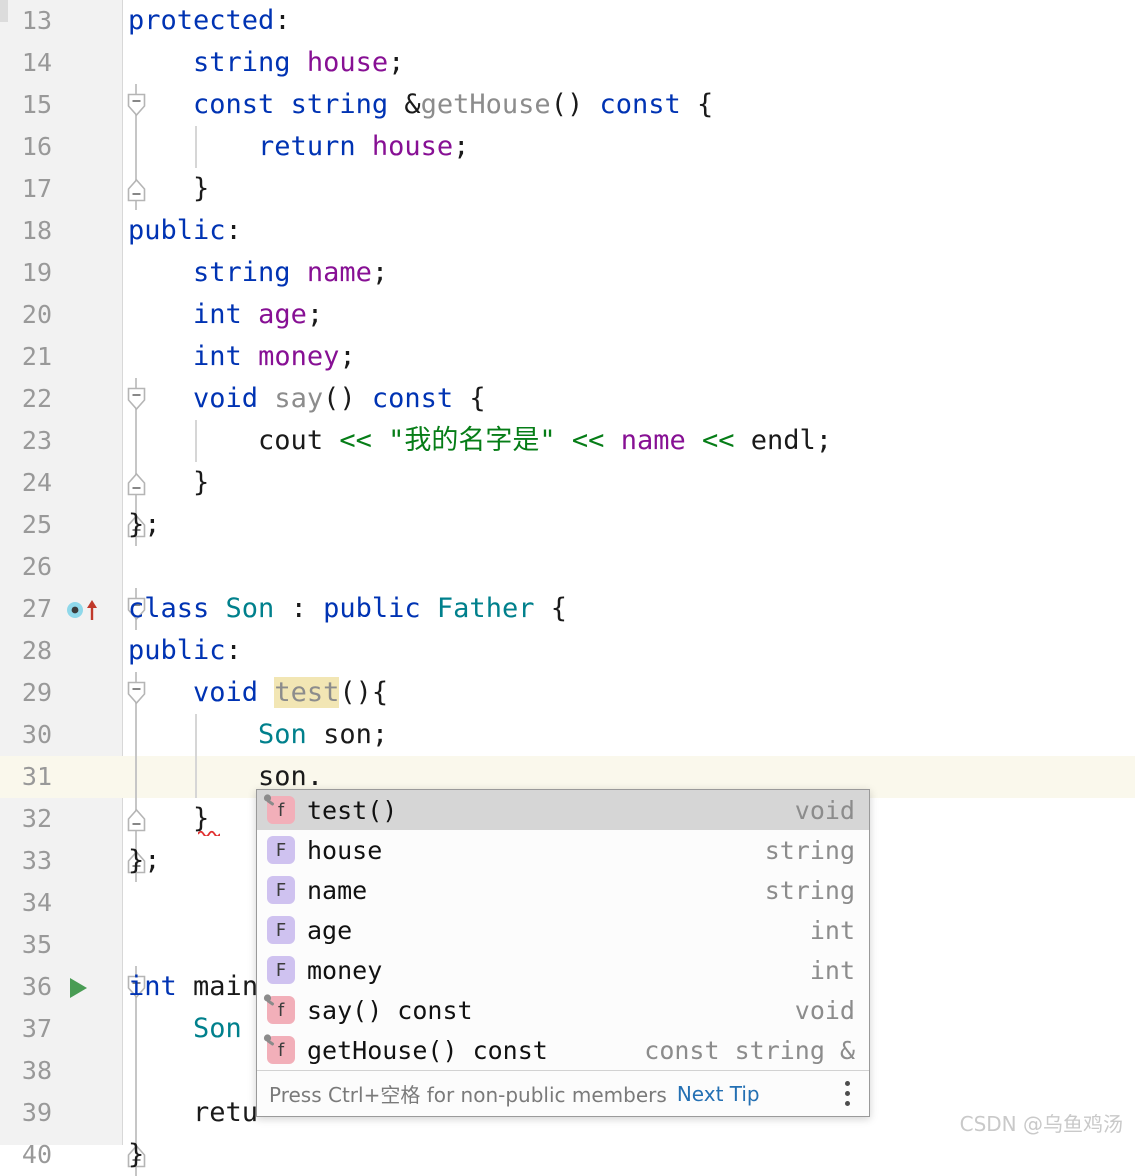 The height and width of the screenshot is (1176, 1135). I want to click on code-line-25: 25};, so click(567, 525).